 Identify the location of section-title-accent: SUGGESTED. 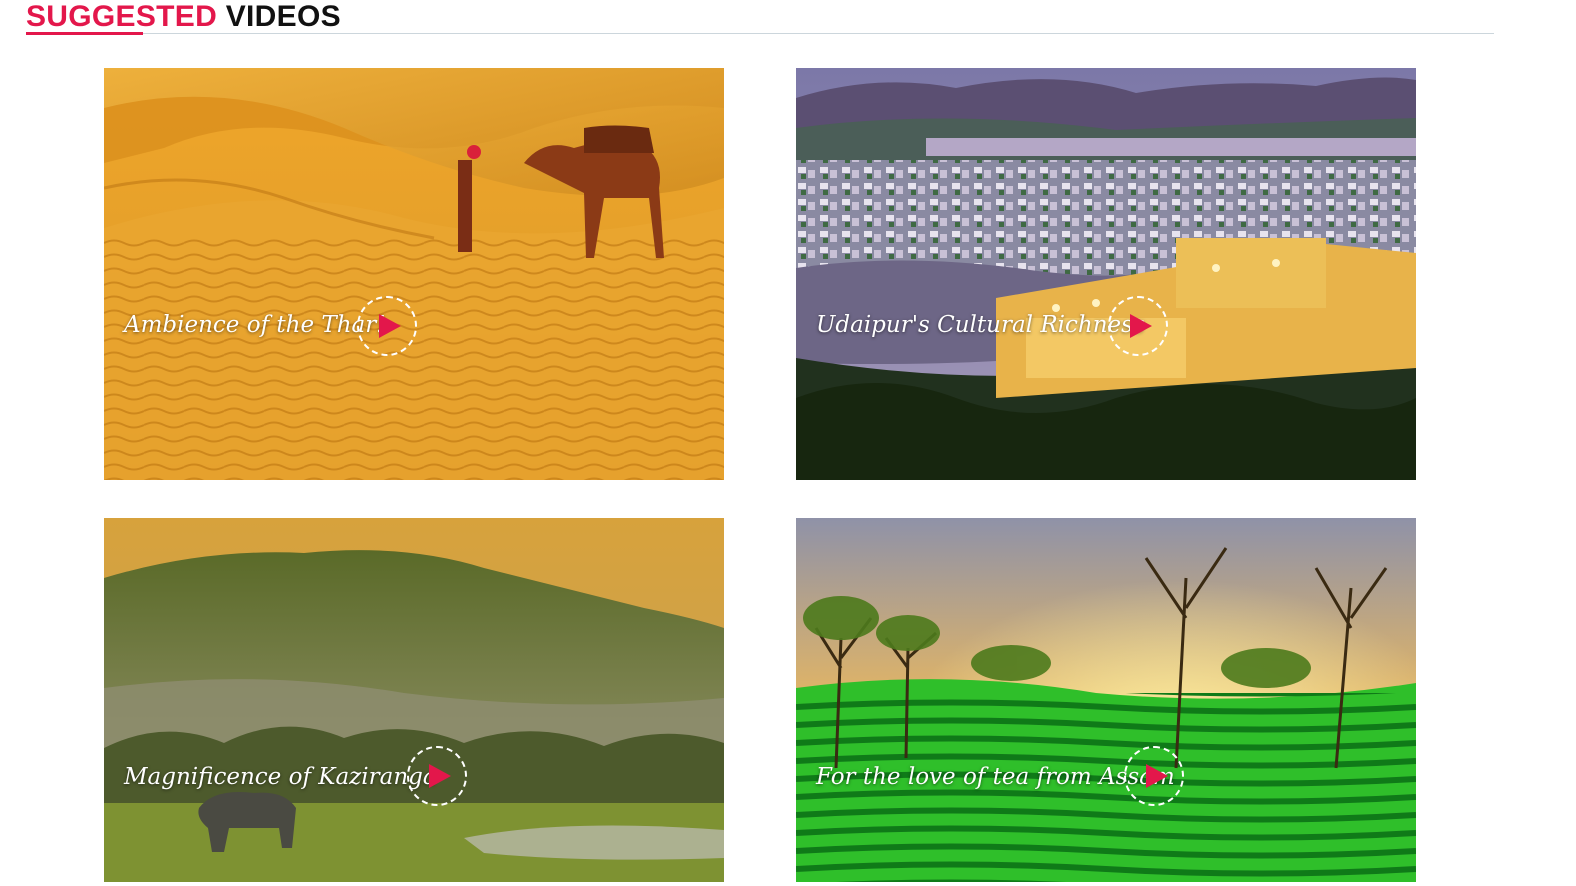
(122, 16).